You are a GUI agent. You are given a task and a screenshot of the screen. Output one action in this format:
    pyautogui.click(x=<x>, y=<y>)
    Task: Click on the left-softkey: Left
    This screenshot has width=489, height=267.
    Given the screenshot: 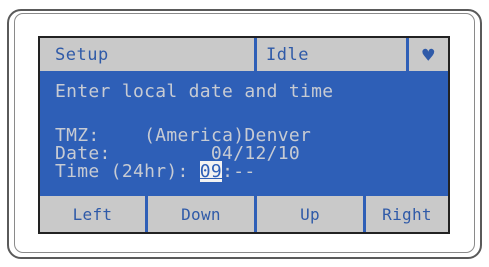 What is the action you would take?
    pyautogui.click(x=94, y=214)
    